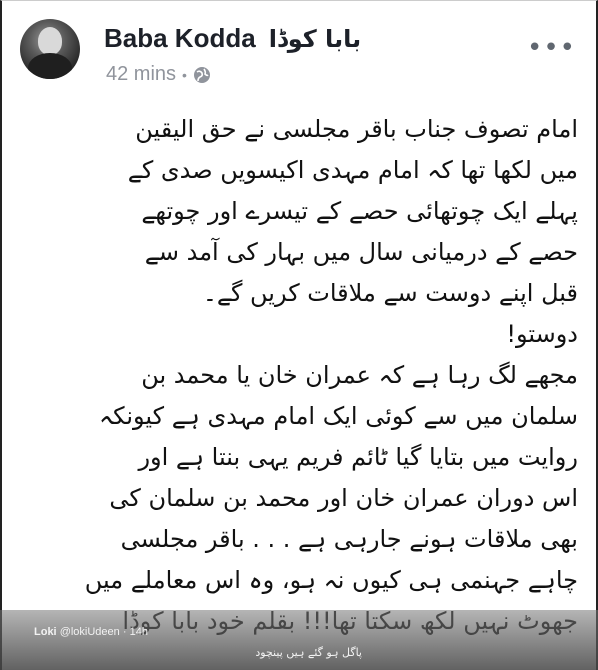 This screenshot has width=598, height=670. What do you see at coordinates (308, 652) in the screenshot?
I see `overlay-caption: پاگل ہو گئے ہیں پینچود` at bounding box center [308, 652].